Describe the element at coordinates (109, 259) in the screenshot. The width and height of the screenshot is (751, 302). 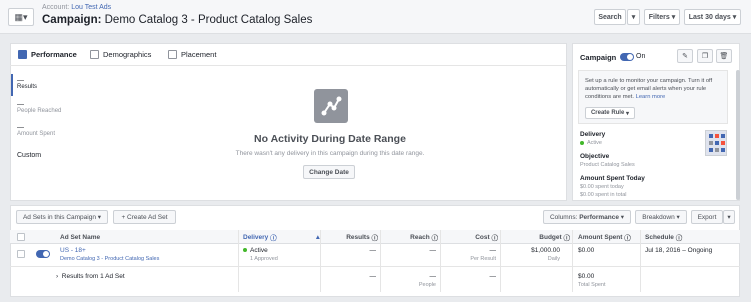
I see `adset-campaign-link: Demo Catalog 3 - Product Catalog Sales` at that location.